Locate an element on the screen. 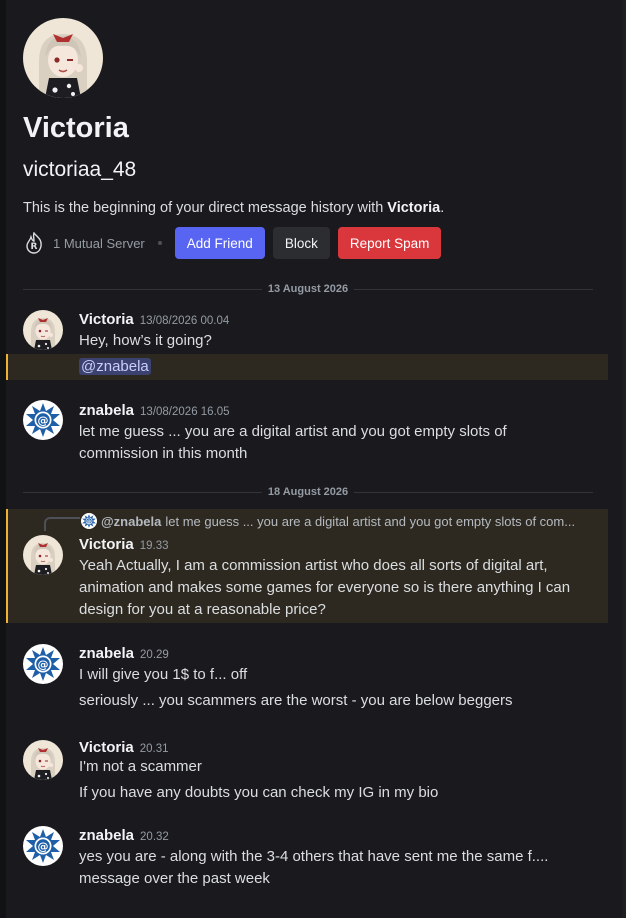  separator-dot is located at coordinates (159, 243).